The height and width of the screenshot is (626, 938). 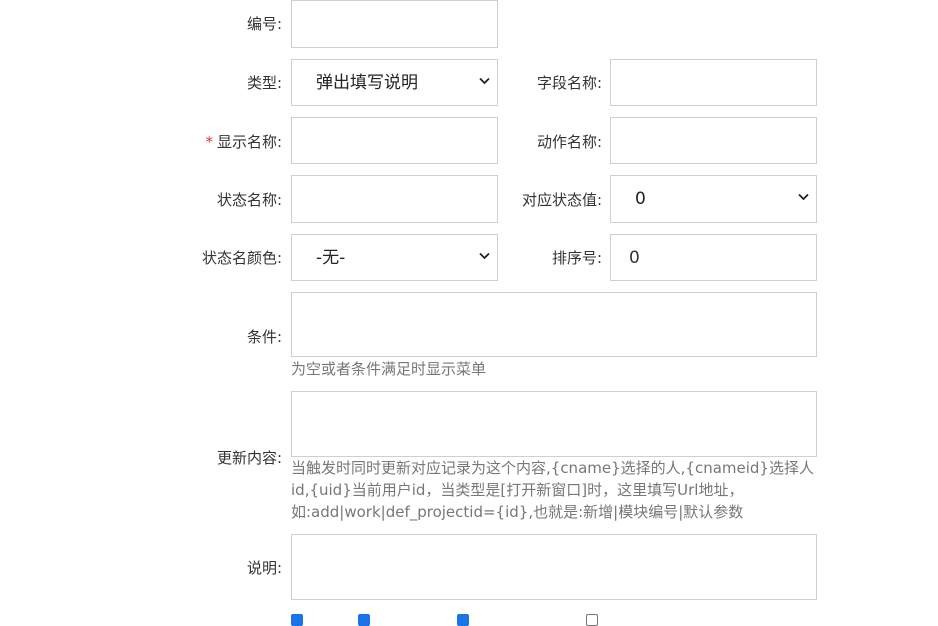 What do you see at coordinates (241, 258) in the screenshot?
I see `status-color-label: 状态名颜色:` at bounding box center [241, 258].